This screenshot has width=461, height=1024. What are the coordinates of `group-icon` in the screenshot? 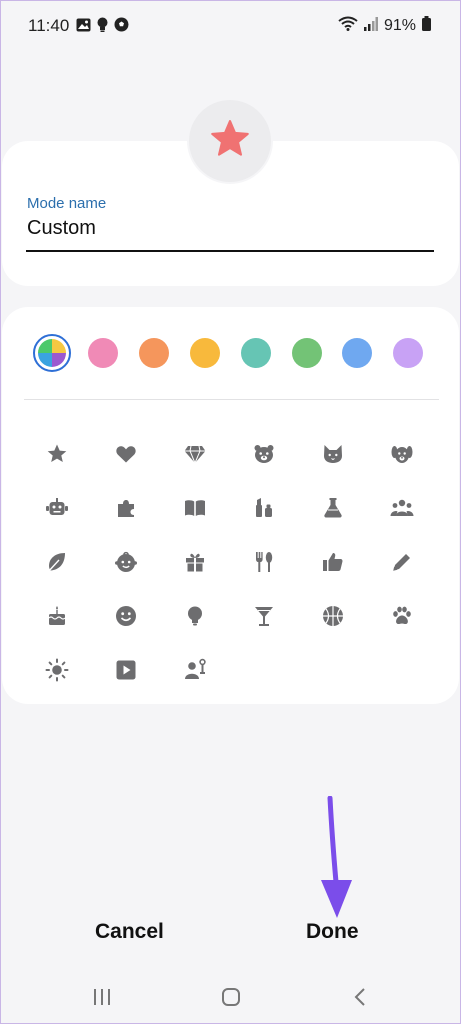 It's located at (402, 508).